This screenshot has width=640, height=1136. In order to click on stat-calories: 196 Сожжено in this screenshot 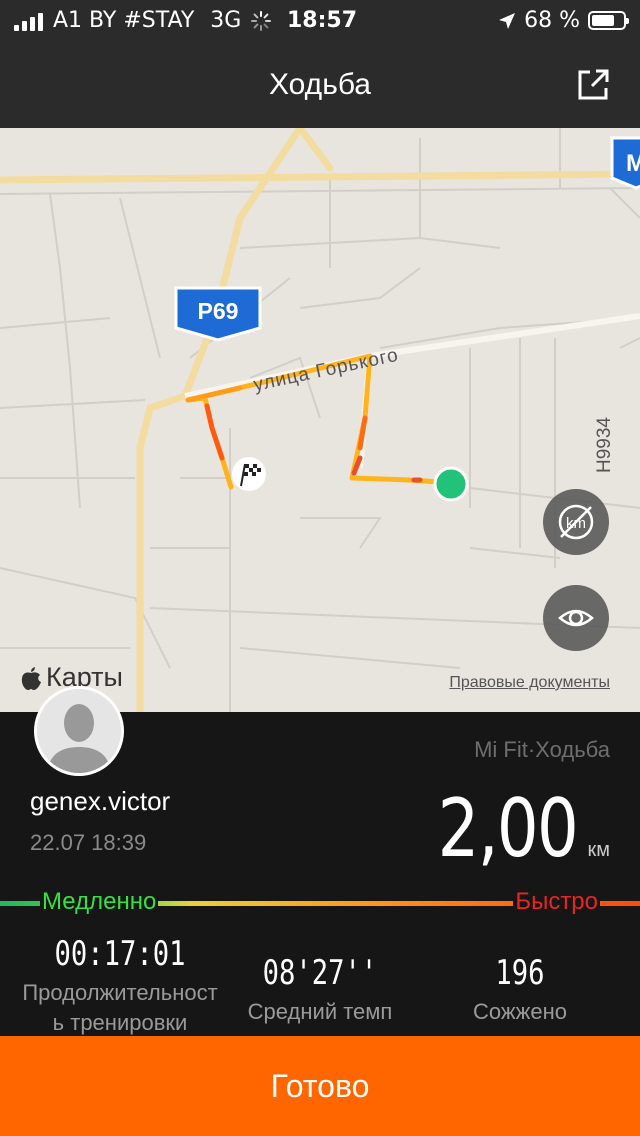, I will do `click(520, 990)`.